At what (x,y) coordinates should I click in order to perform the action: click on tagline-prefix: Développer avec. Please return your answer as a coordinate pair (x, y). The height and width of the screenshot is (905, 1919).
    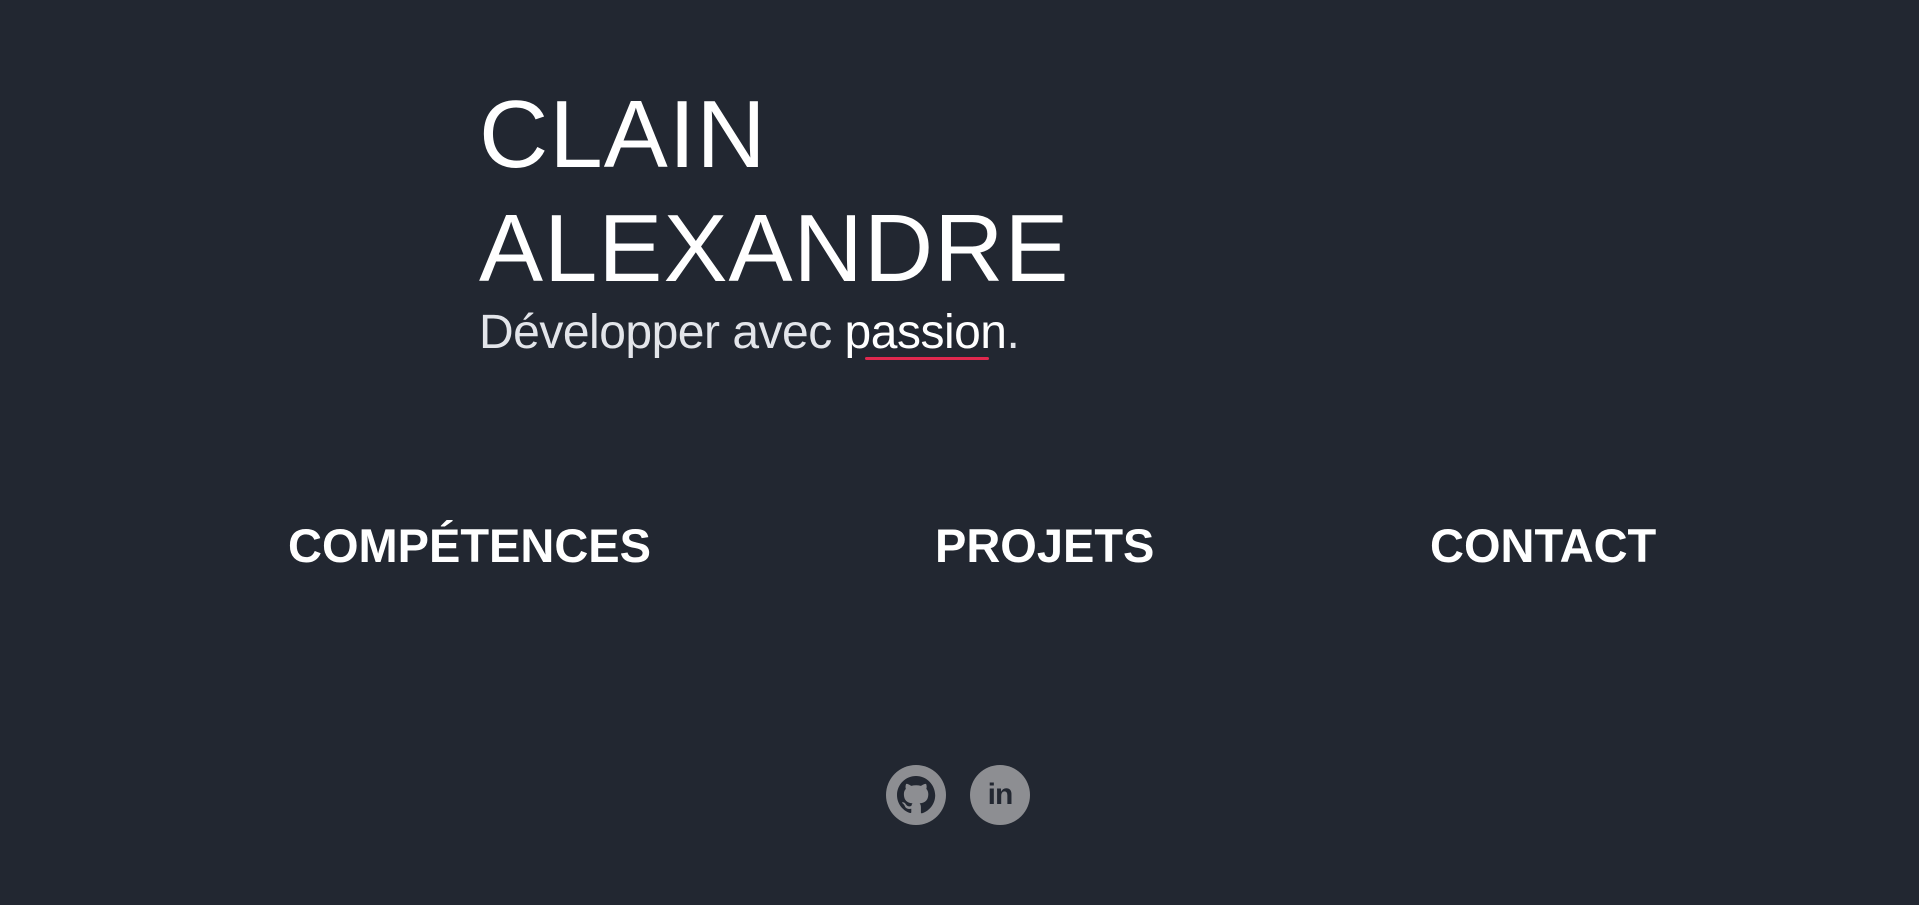
    Looking at the image, I should click on (662, 332).